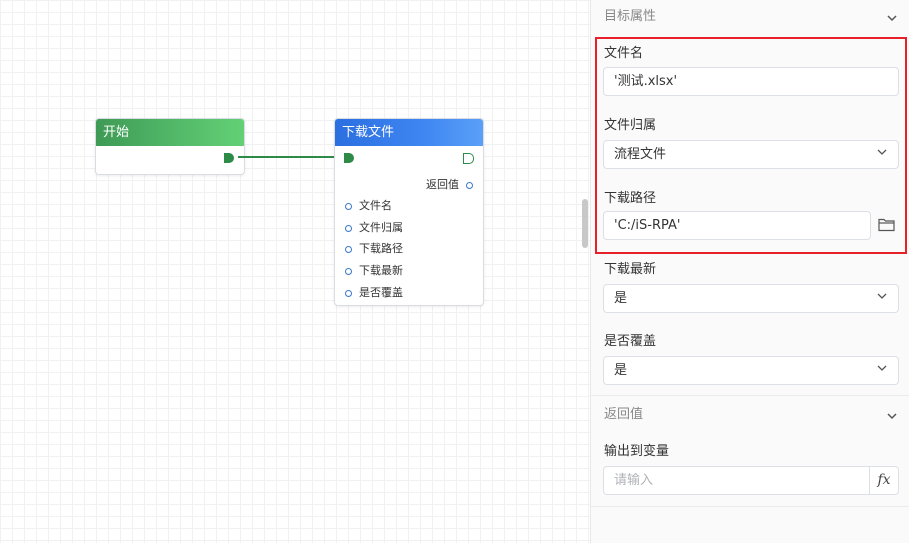  I want to click on param-label: 文件名, so click(375, 205).